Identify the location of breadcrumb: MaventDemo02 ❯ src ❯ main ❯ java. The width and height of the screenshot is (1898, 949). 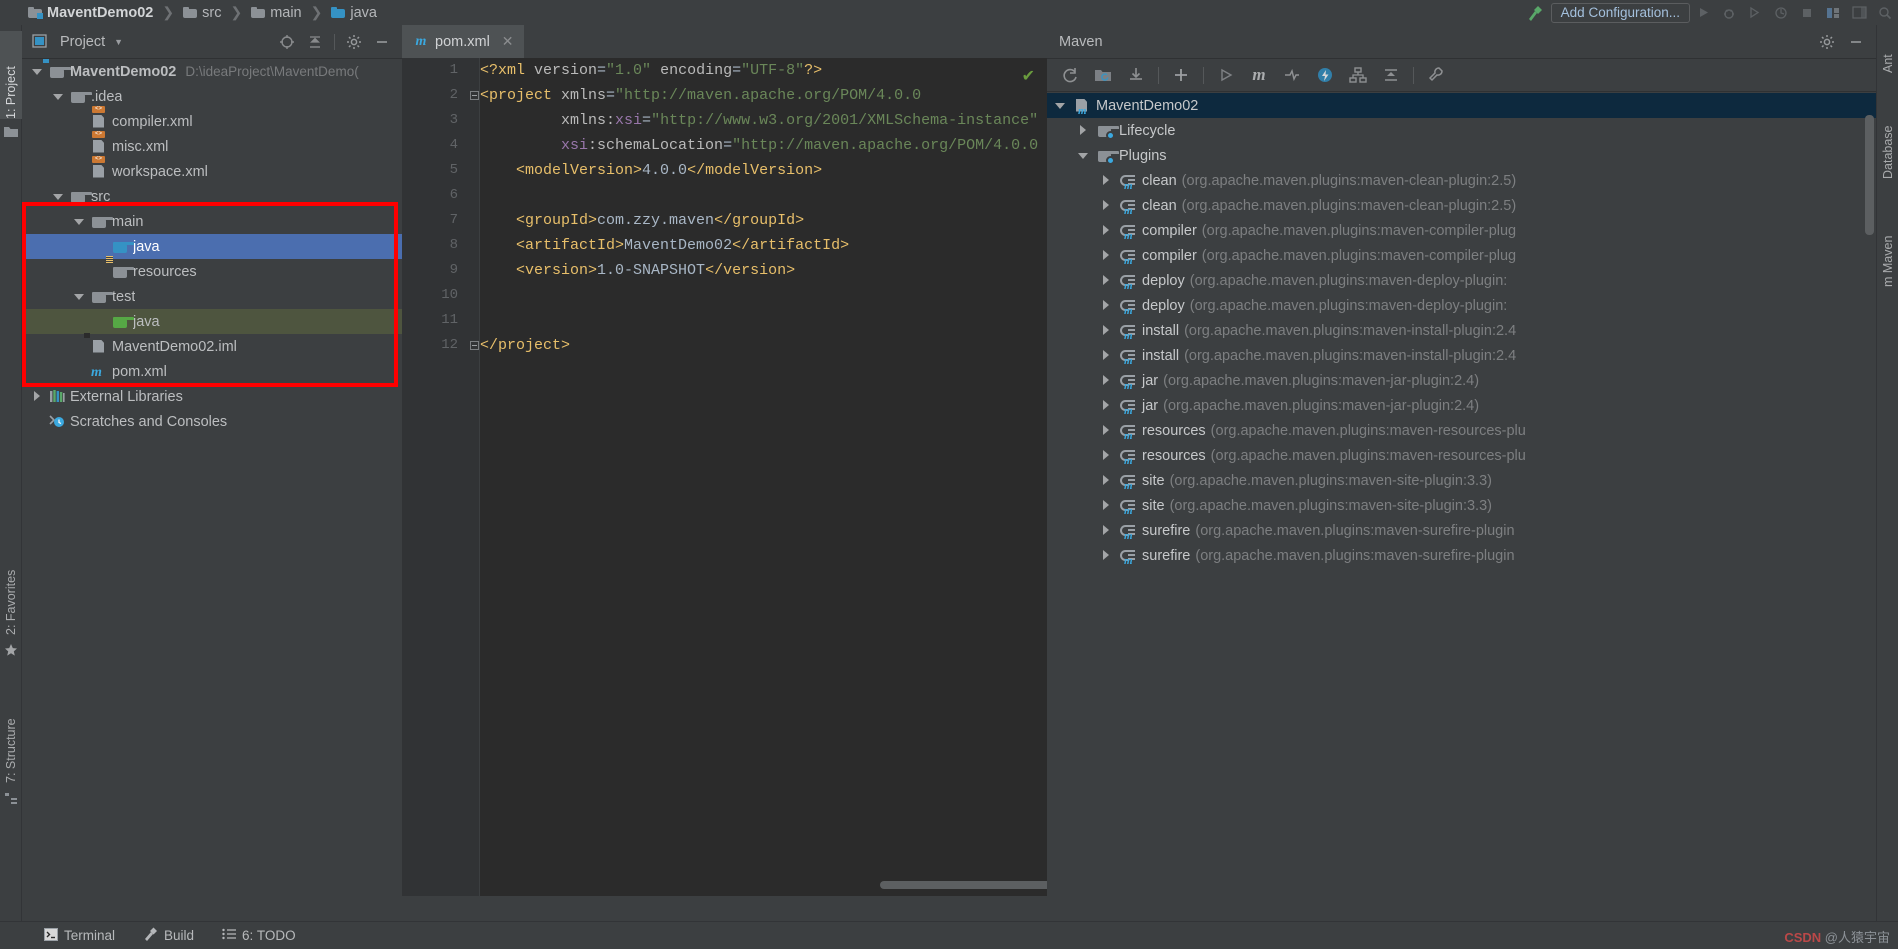
(189, 12).